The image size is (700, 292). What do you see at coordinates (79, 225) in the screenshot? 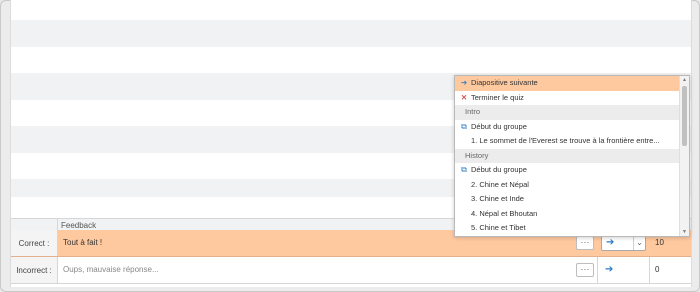
I see `feedback-header-label: Feedback` at bounding box center [79, 225].